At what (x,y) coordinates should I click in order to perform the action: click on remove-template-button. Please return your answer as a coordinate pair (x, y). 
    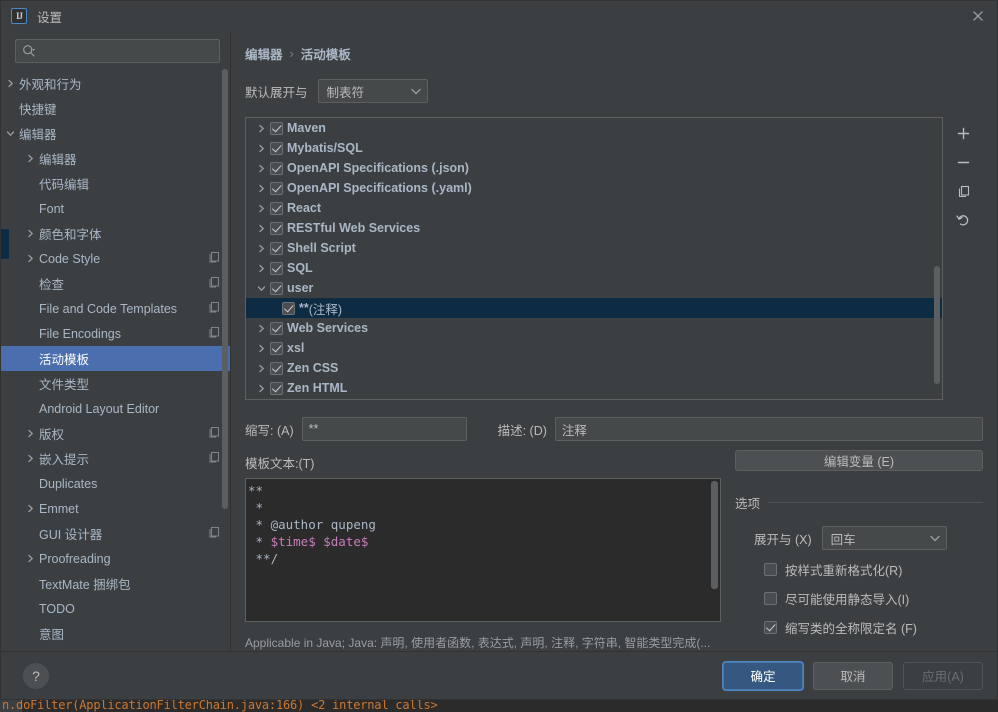
    Looking at the image, I should click on (963, 165).